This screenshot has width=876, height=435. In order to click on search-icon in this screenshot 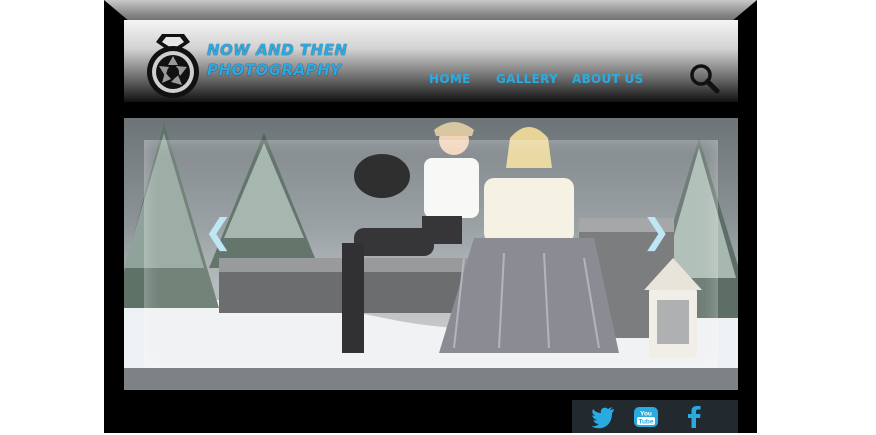, I will do `click(704, 78)`.